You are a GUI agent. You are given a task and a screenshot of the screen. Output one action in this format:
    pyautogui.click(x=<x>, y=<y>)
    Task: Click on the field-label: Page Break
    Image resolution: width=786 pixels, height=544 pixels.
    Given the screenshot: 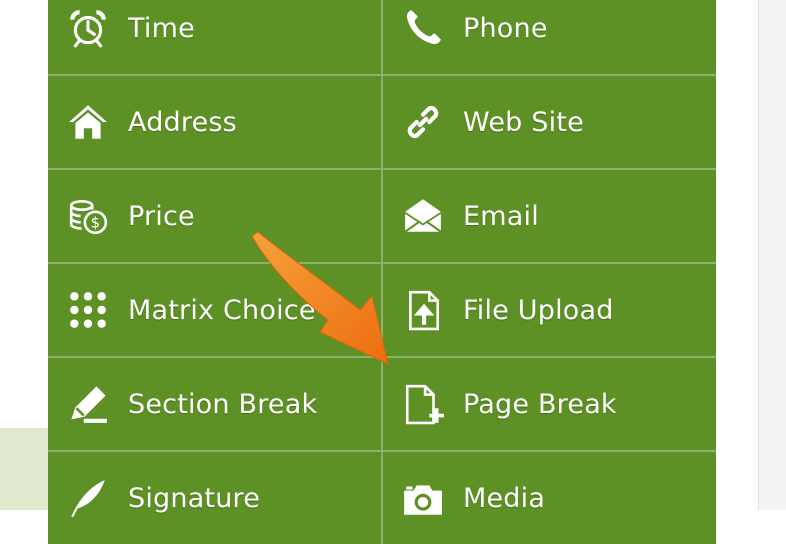 What is the action you would take?
    pyautogui.click(x=540, y=404)
    